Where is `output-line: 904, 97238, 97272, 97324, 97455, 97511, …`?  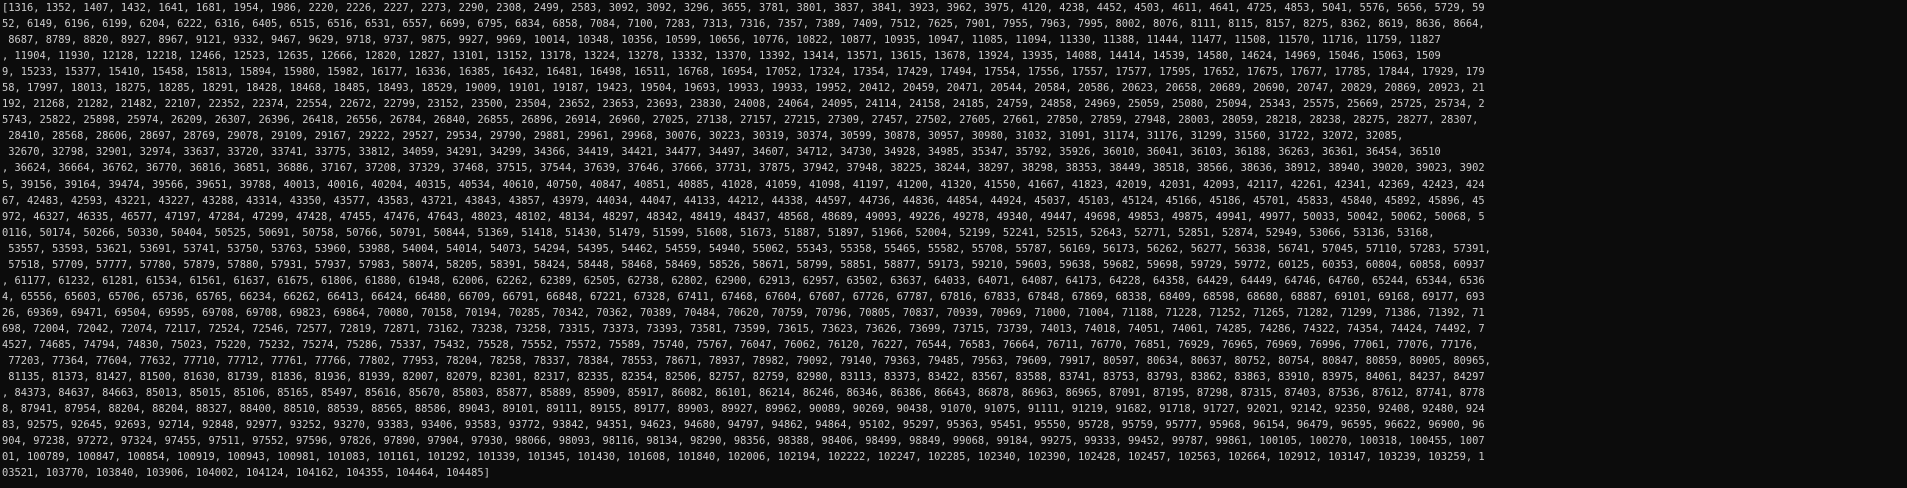
output-line: 904, 97238, 97272, 97324, 97455, 97511, … is located at coordinates (743, 441).